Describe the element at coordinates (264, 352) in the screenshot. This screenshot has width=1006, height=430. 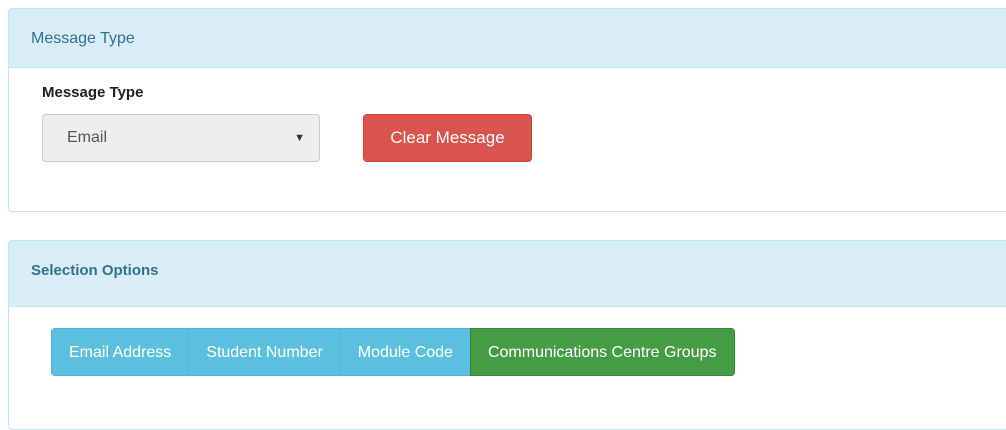
I see `student-number-option-button: Student Number` at that location.